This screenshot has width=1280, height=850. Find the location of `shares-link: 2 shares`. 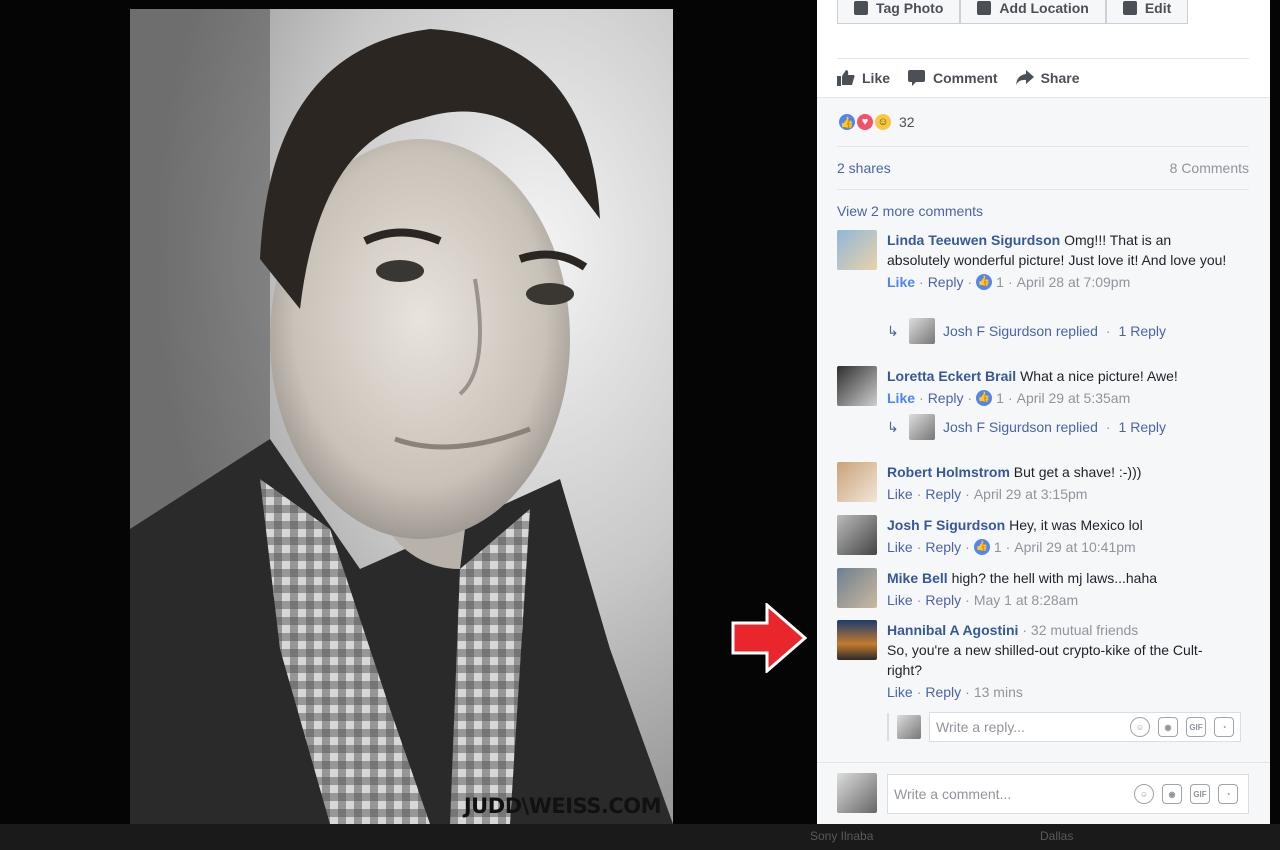

shares-link: 2 shares is located at coordinates (864, 168).